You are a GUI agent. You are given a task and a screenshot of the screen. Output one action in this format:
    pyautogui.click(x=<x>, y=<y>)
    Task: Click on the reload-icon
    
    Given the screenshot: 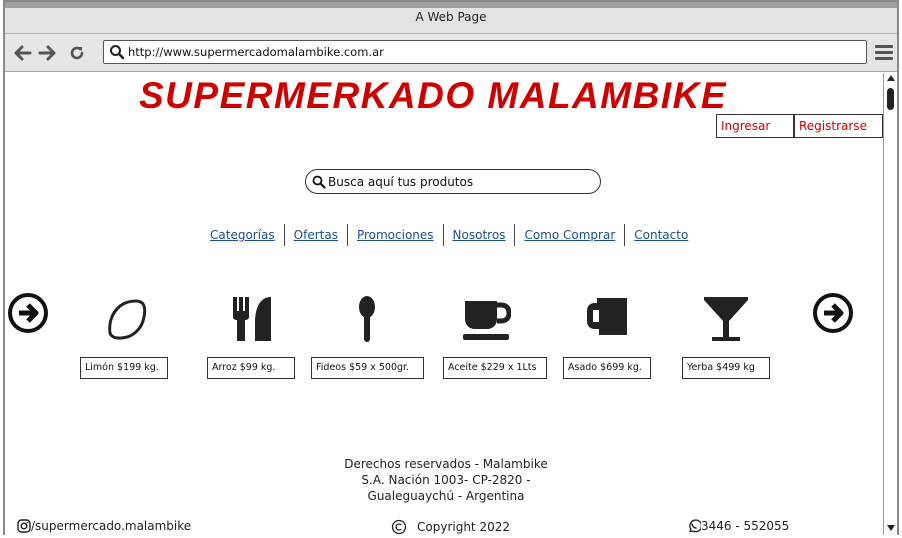 What is the action you would take?
    pyautogui.click(x=77, y=53)
    